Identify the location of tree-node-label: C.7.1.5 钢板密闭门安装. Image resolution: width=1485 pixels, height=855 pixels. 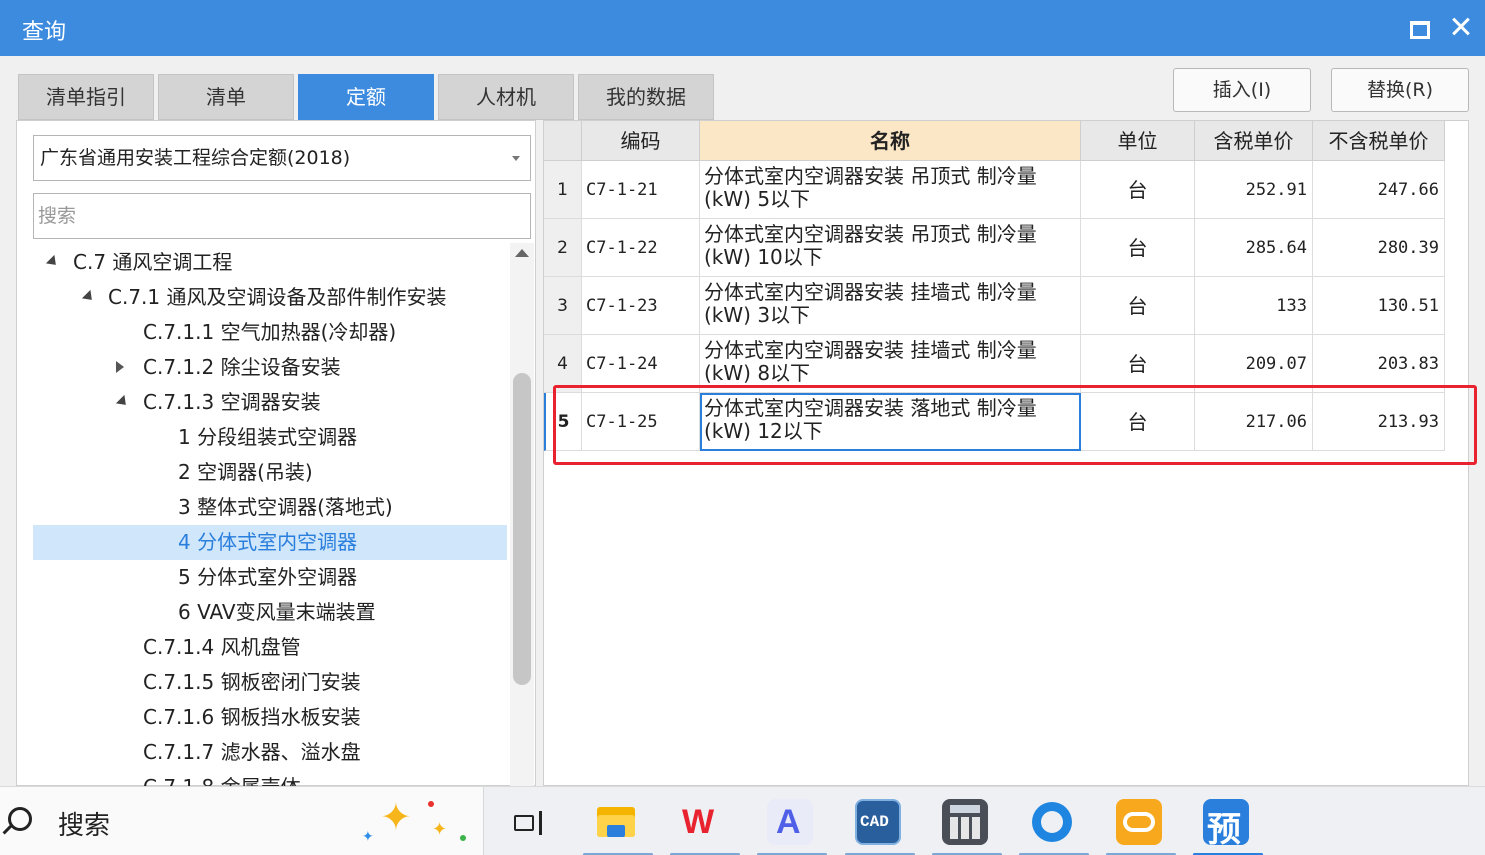
(252, 682).